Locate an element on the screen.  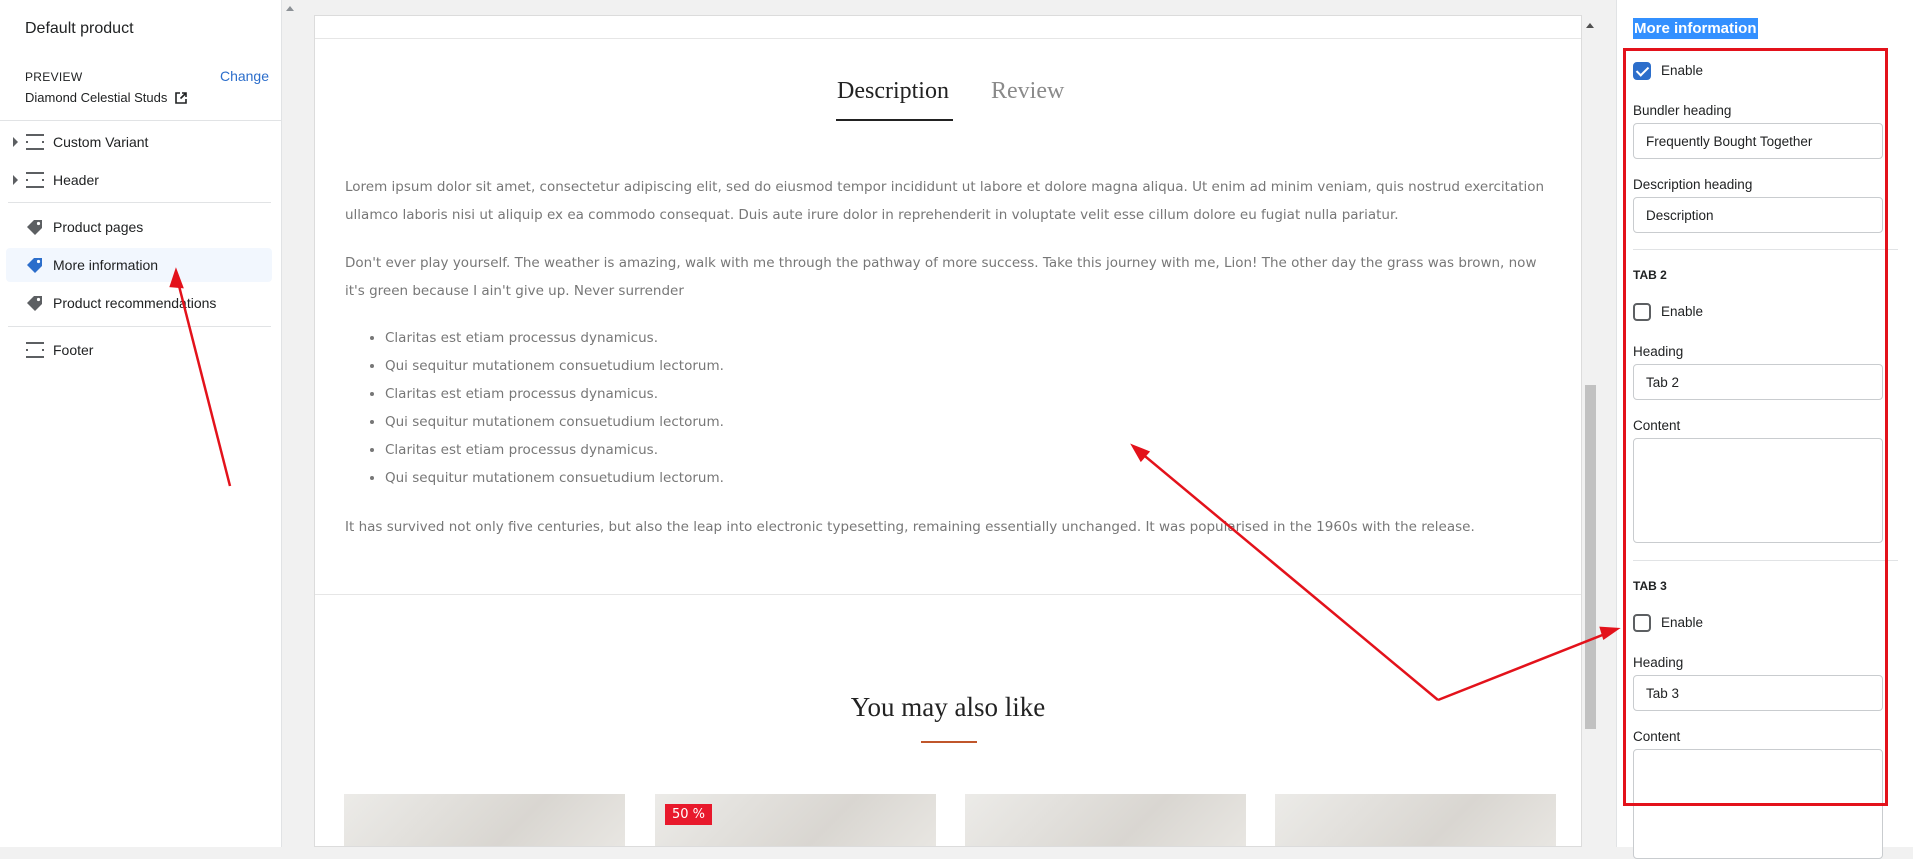
sidebar-item-custom-variant: Custom Variant is located at coordinates (139, 142).